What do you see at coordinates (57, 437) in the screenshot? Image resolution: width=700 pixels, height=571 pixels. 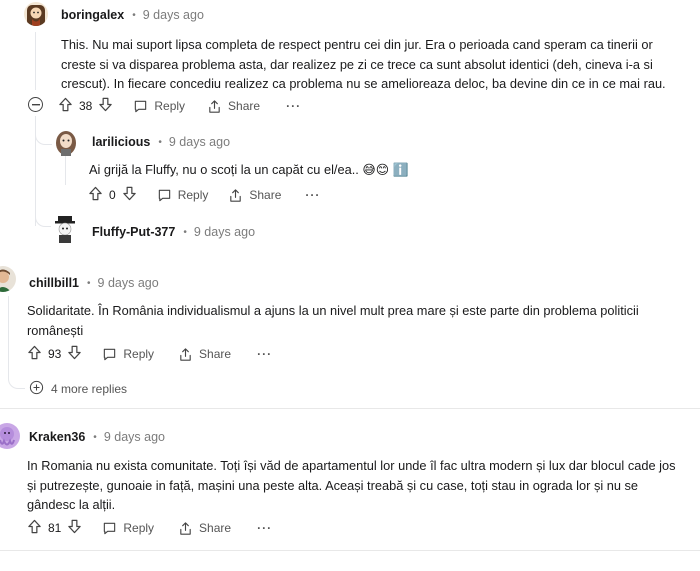 I see `username: Kraken36` at bounding box center [57, 437].